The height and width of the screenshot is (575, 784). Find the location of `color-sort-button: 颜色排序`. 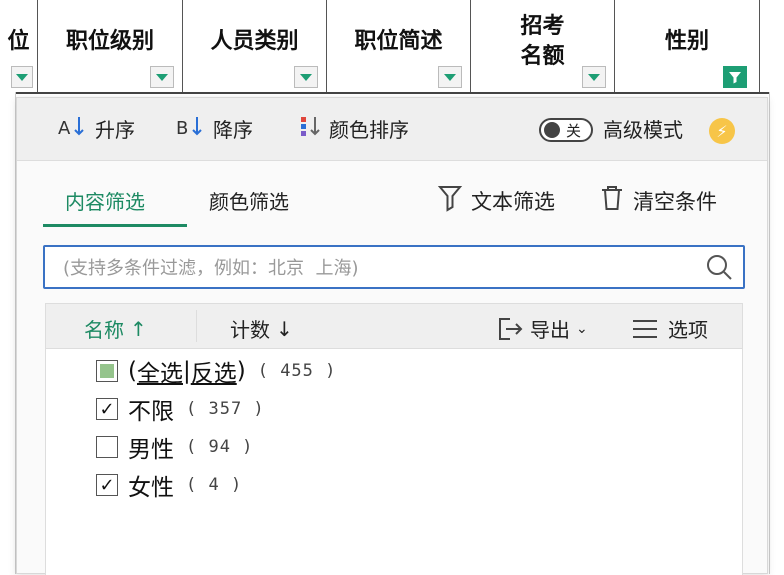

color-sort-button: 颜色排序 is located at coordinates (353, 128).